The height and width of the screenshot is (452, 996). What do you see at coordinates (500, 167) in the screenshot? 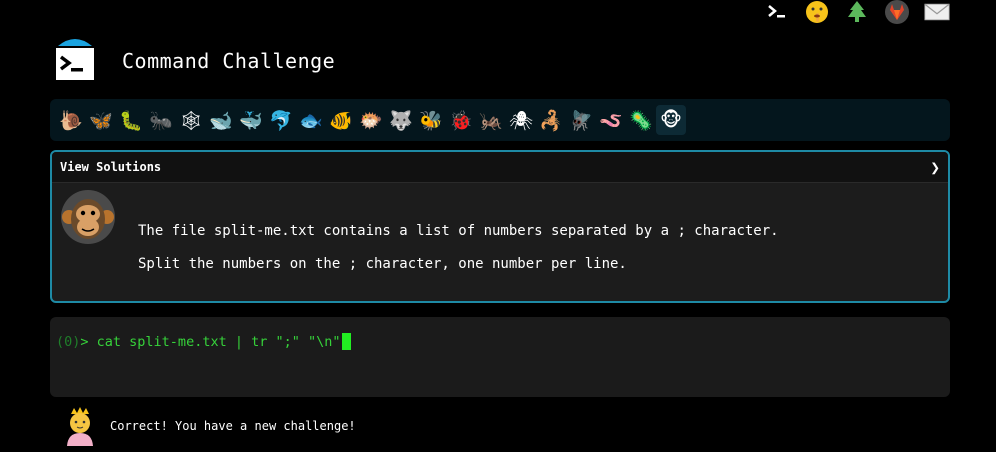
I see `view-solutions-toggle: View Solutions ❯` at bounding box center [500, 167].